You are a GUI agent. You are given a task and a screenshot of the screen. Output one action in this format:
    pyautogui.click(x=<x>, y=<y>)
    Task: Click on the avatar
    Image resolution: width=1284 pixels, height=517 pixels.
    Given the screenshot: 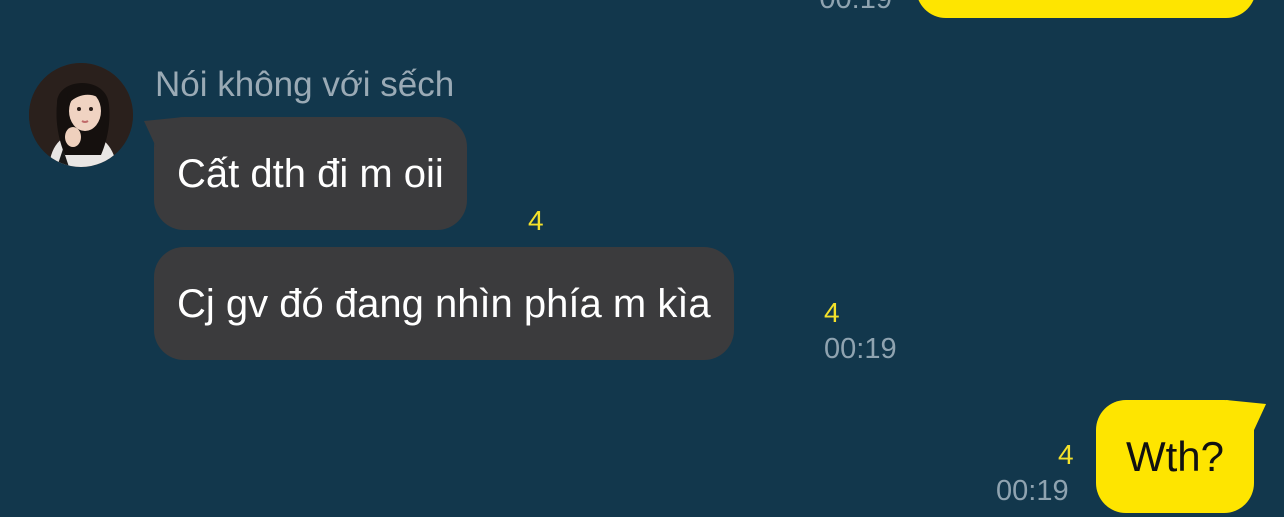 What is the action you would take?
    pyautogui.click(x=81, y=115)
    